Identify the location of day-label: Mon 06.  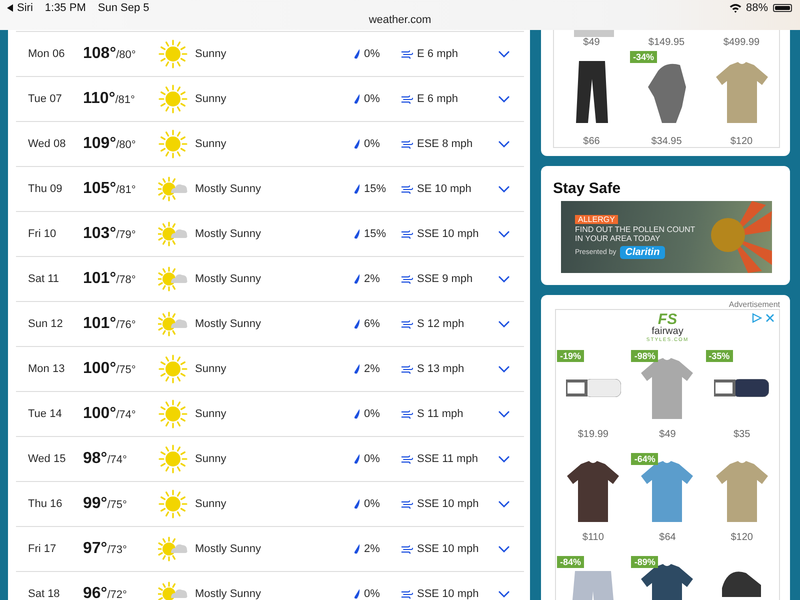
(47, 54).